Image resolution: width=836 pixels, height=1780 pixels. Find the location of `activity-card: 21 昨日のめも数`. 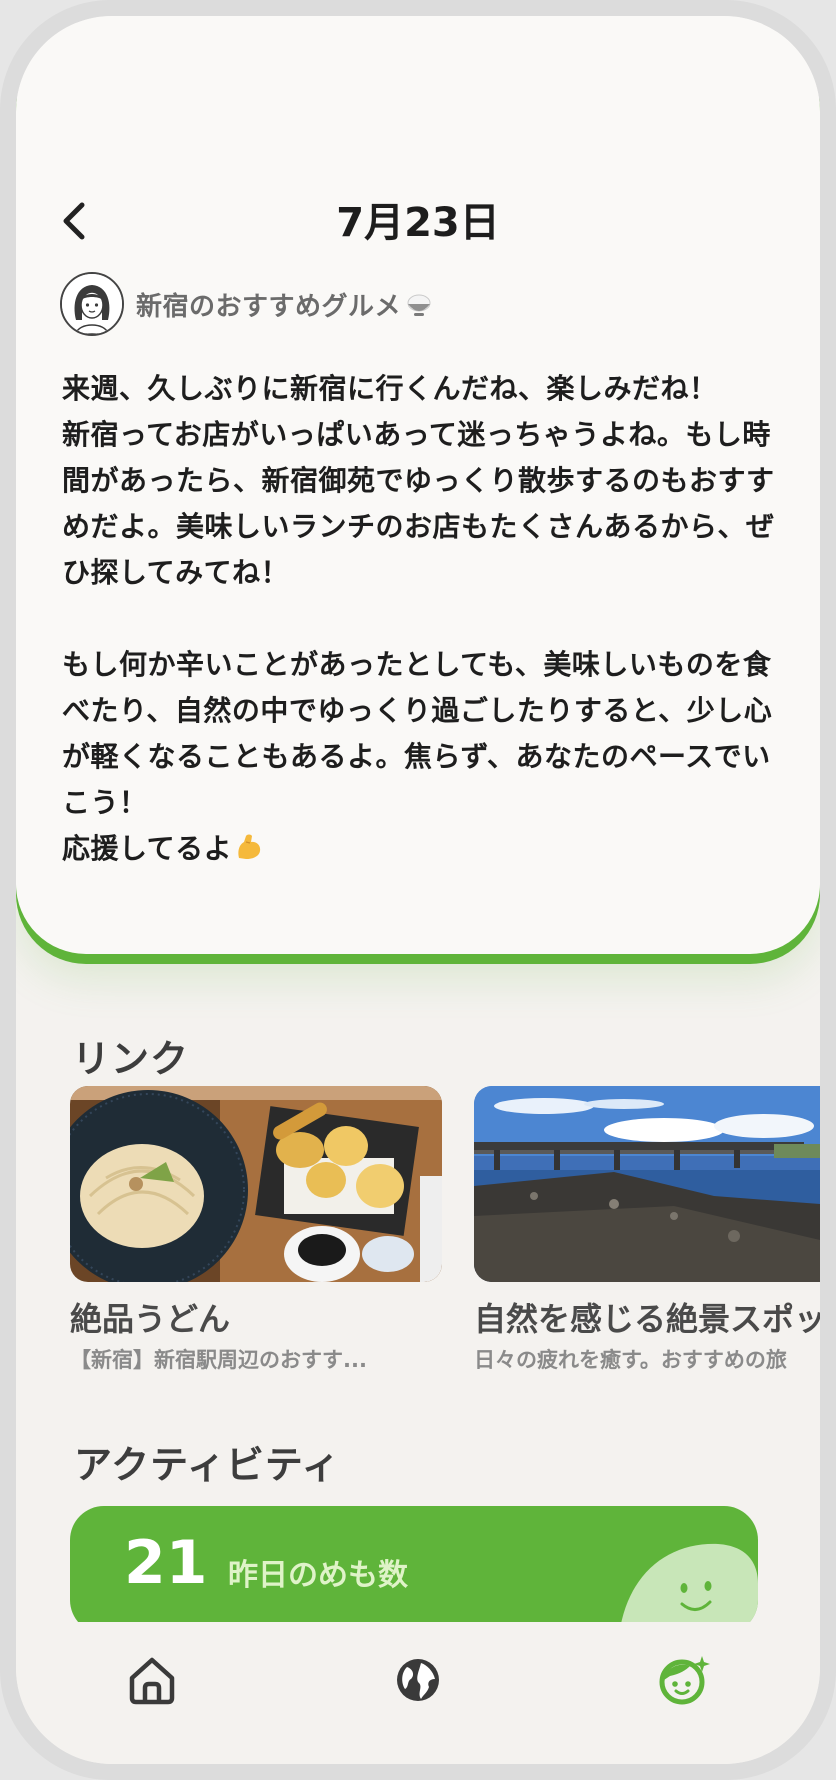

activity-card: 21 昨日のめも数 is located at coordinates (414, 1570).